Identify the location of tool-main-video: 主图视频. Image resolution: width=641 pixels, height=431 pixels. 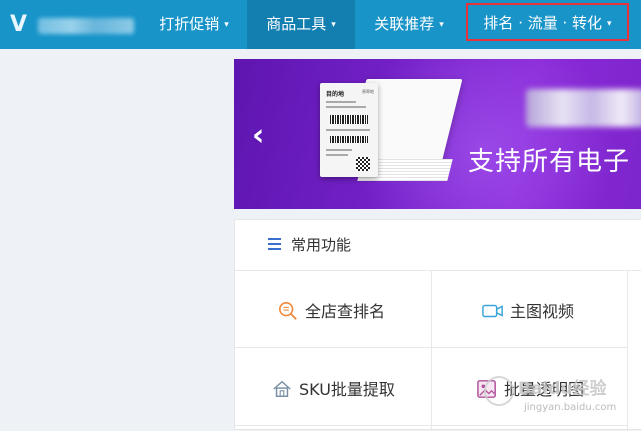
(529, 309).